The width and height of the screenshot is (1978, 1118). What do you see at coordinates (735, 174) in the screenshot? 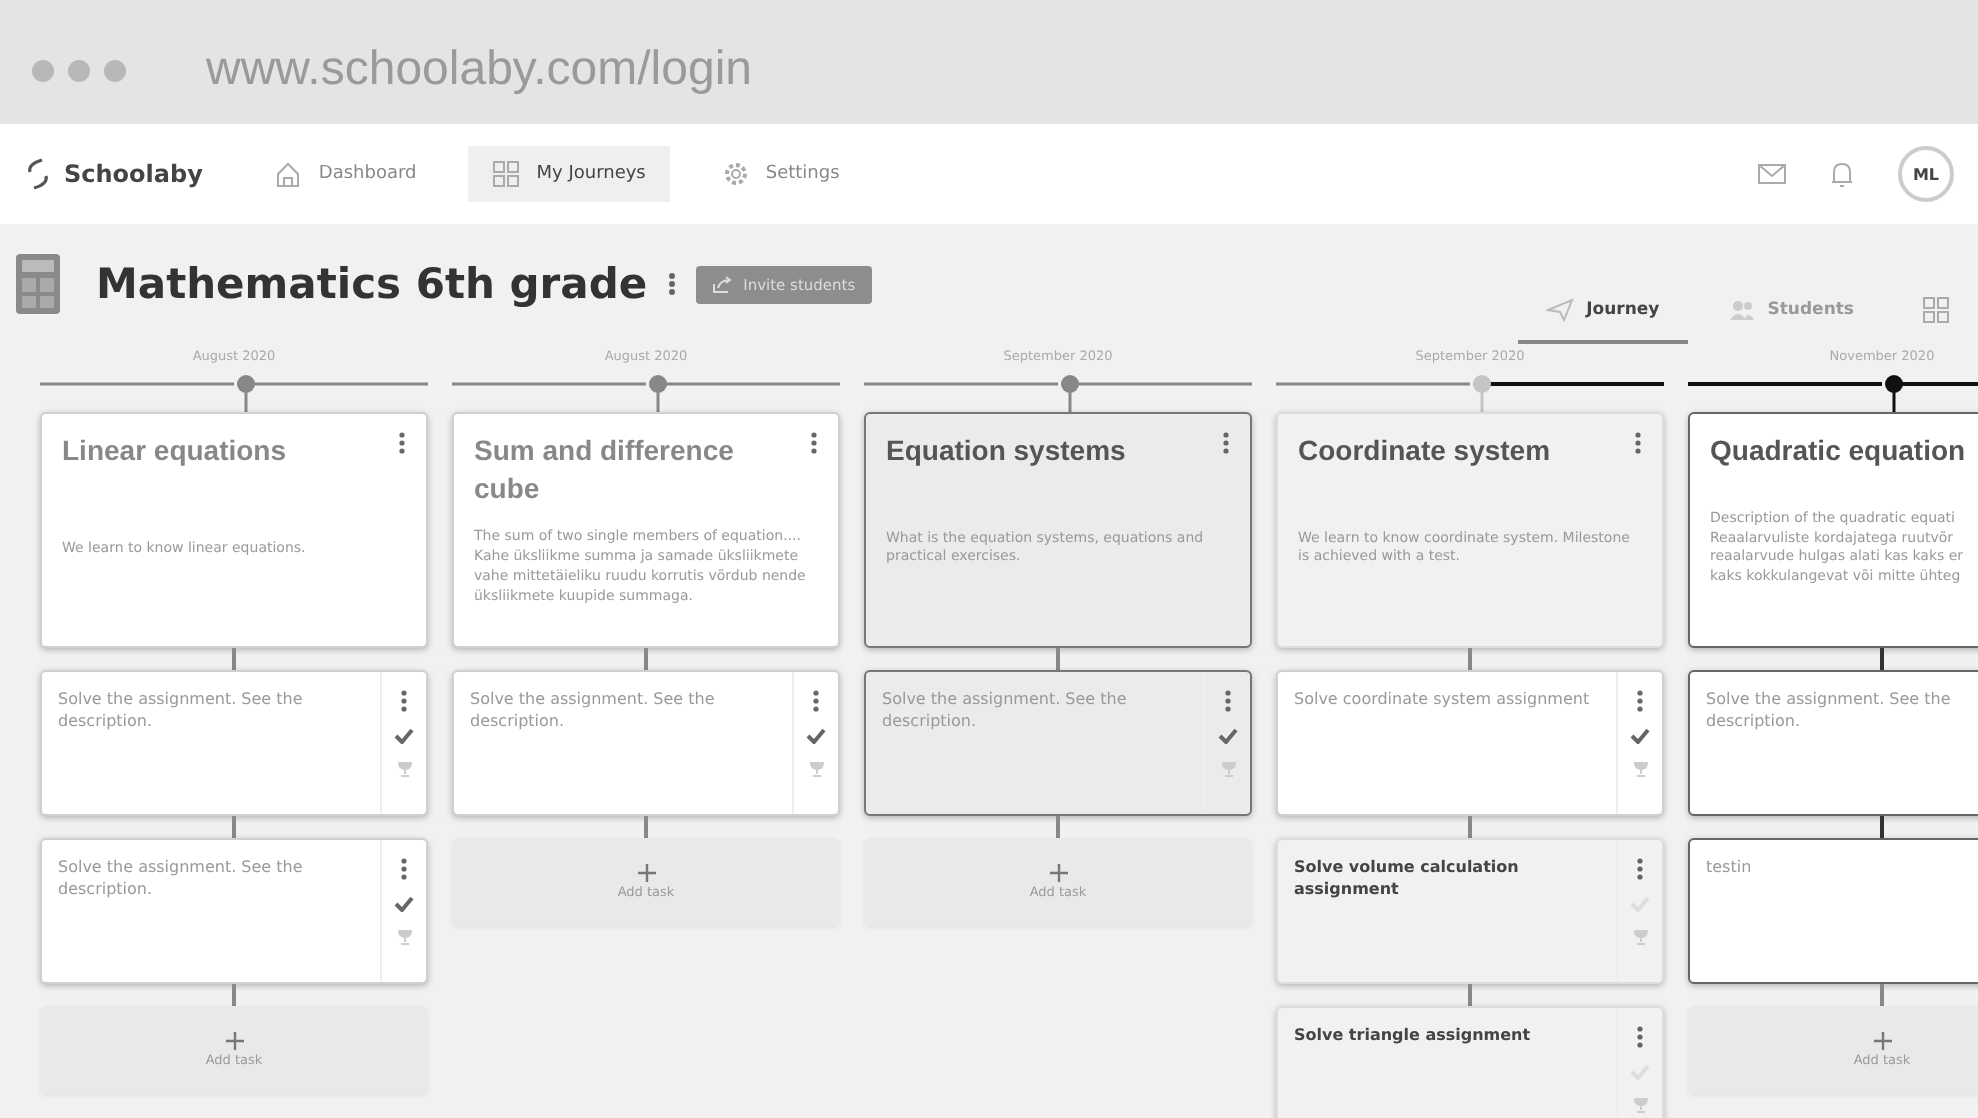
I see `gear-icon` at bounding box center [735, 174].